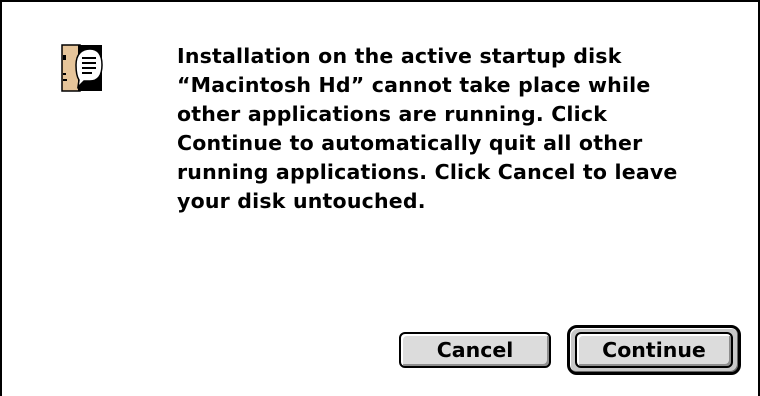 The width and height of the screenshot is (760, 396). I want to click on cancel-button: Cancel, so click(475, 350).